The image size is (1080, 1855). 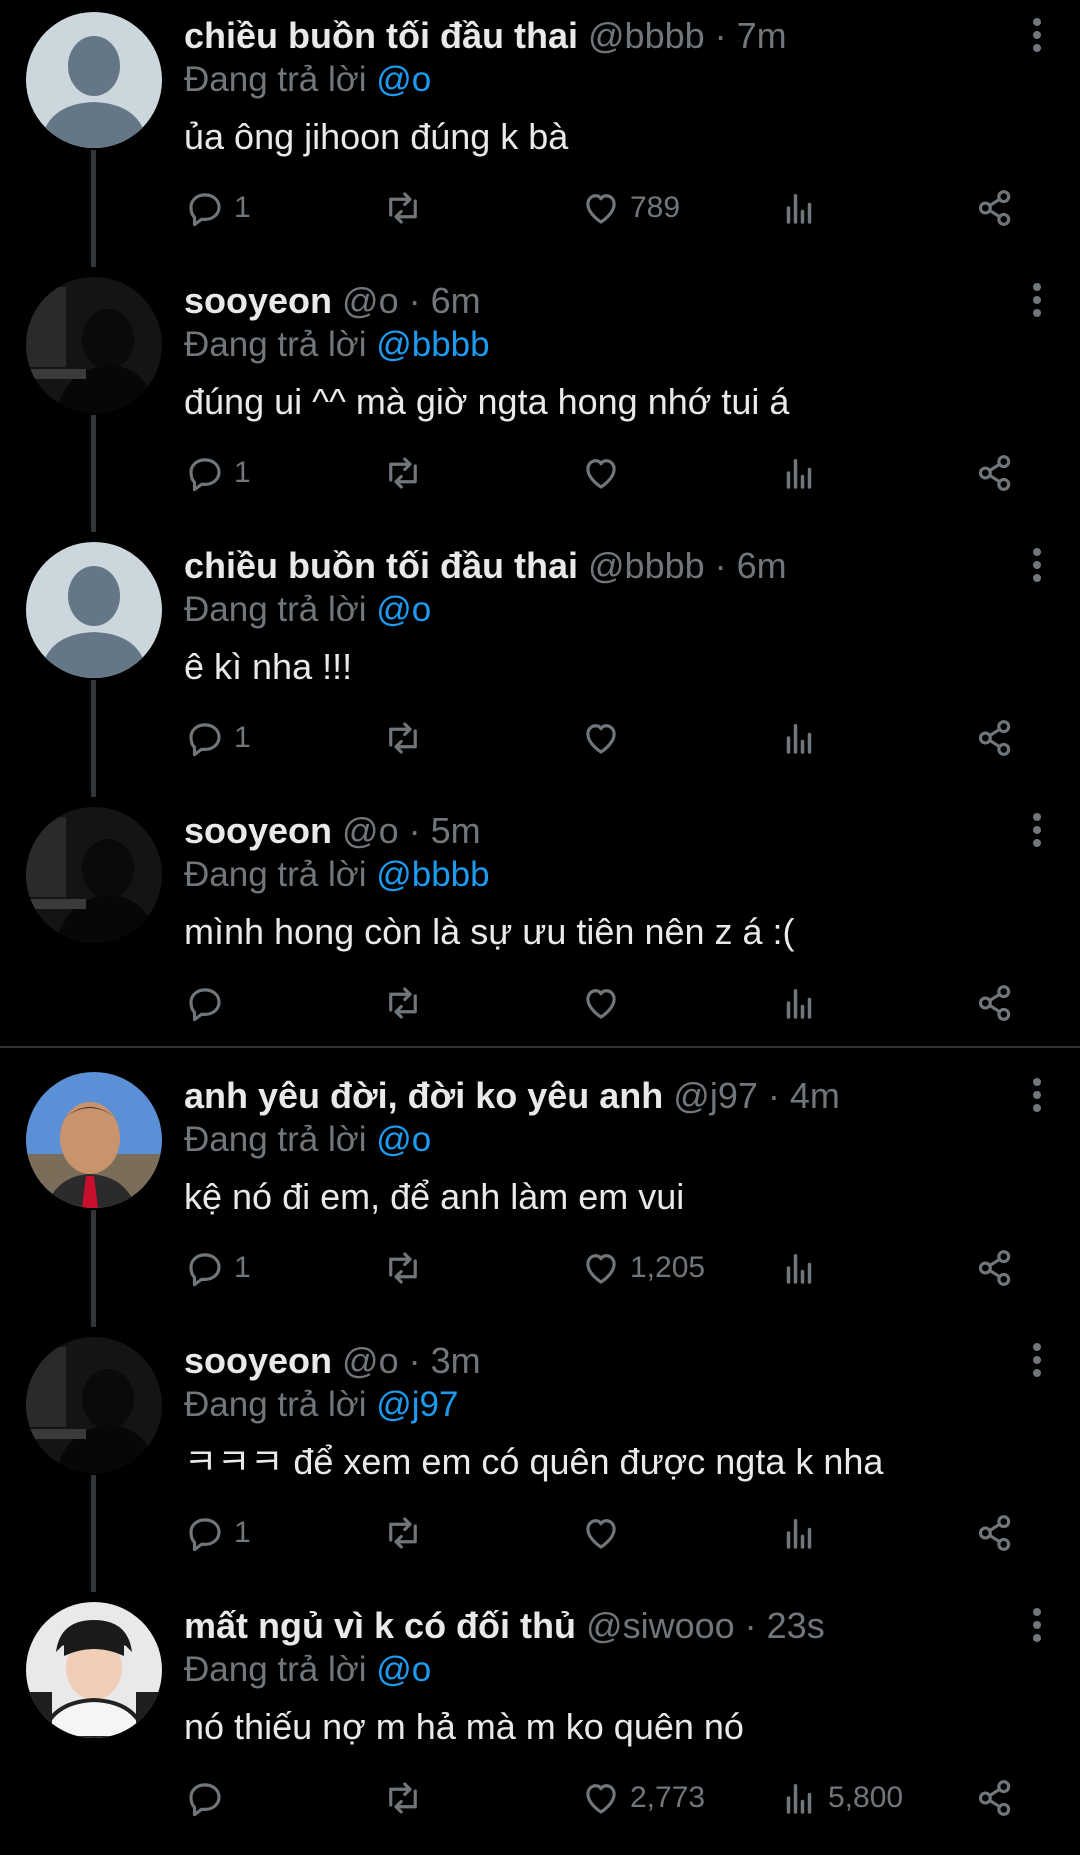 I want to click on like-button: 2,773, so click(x=642, y=1798).